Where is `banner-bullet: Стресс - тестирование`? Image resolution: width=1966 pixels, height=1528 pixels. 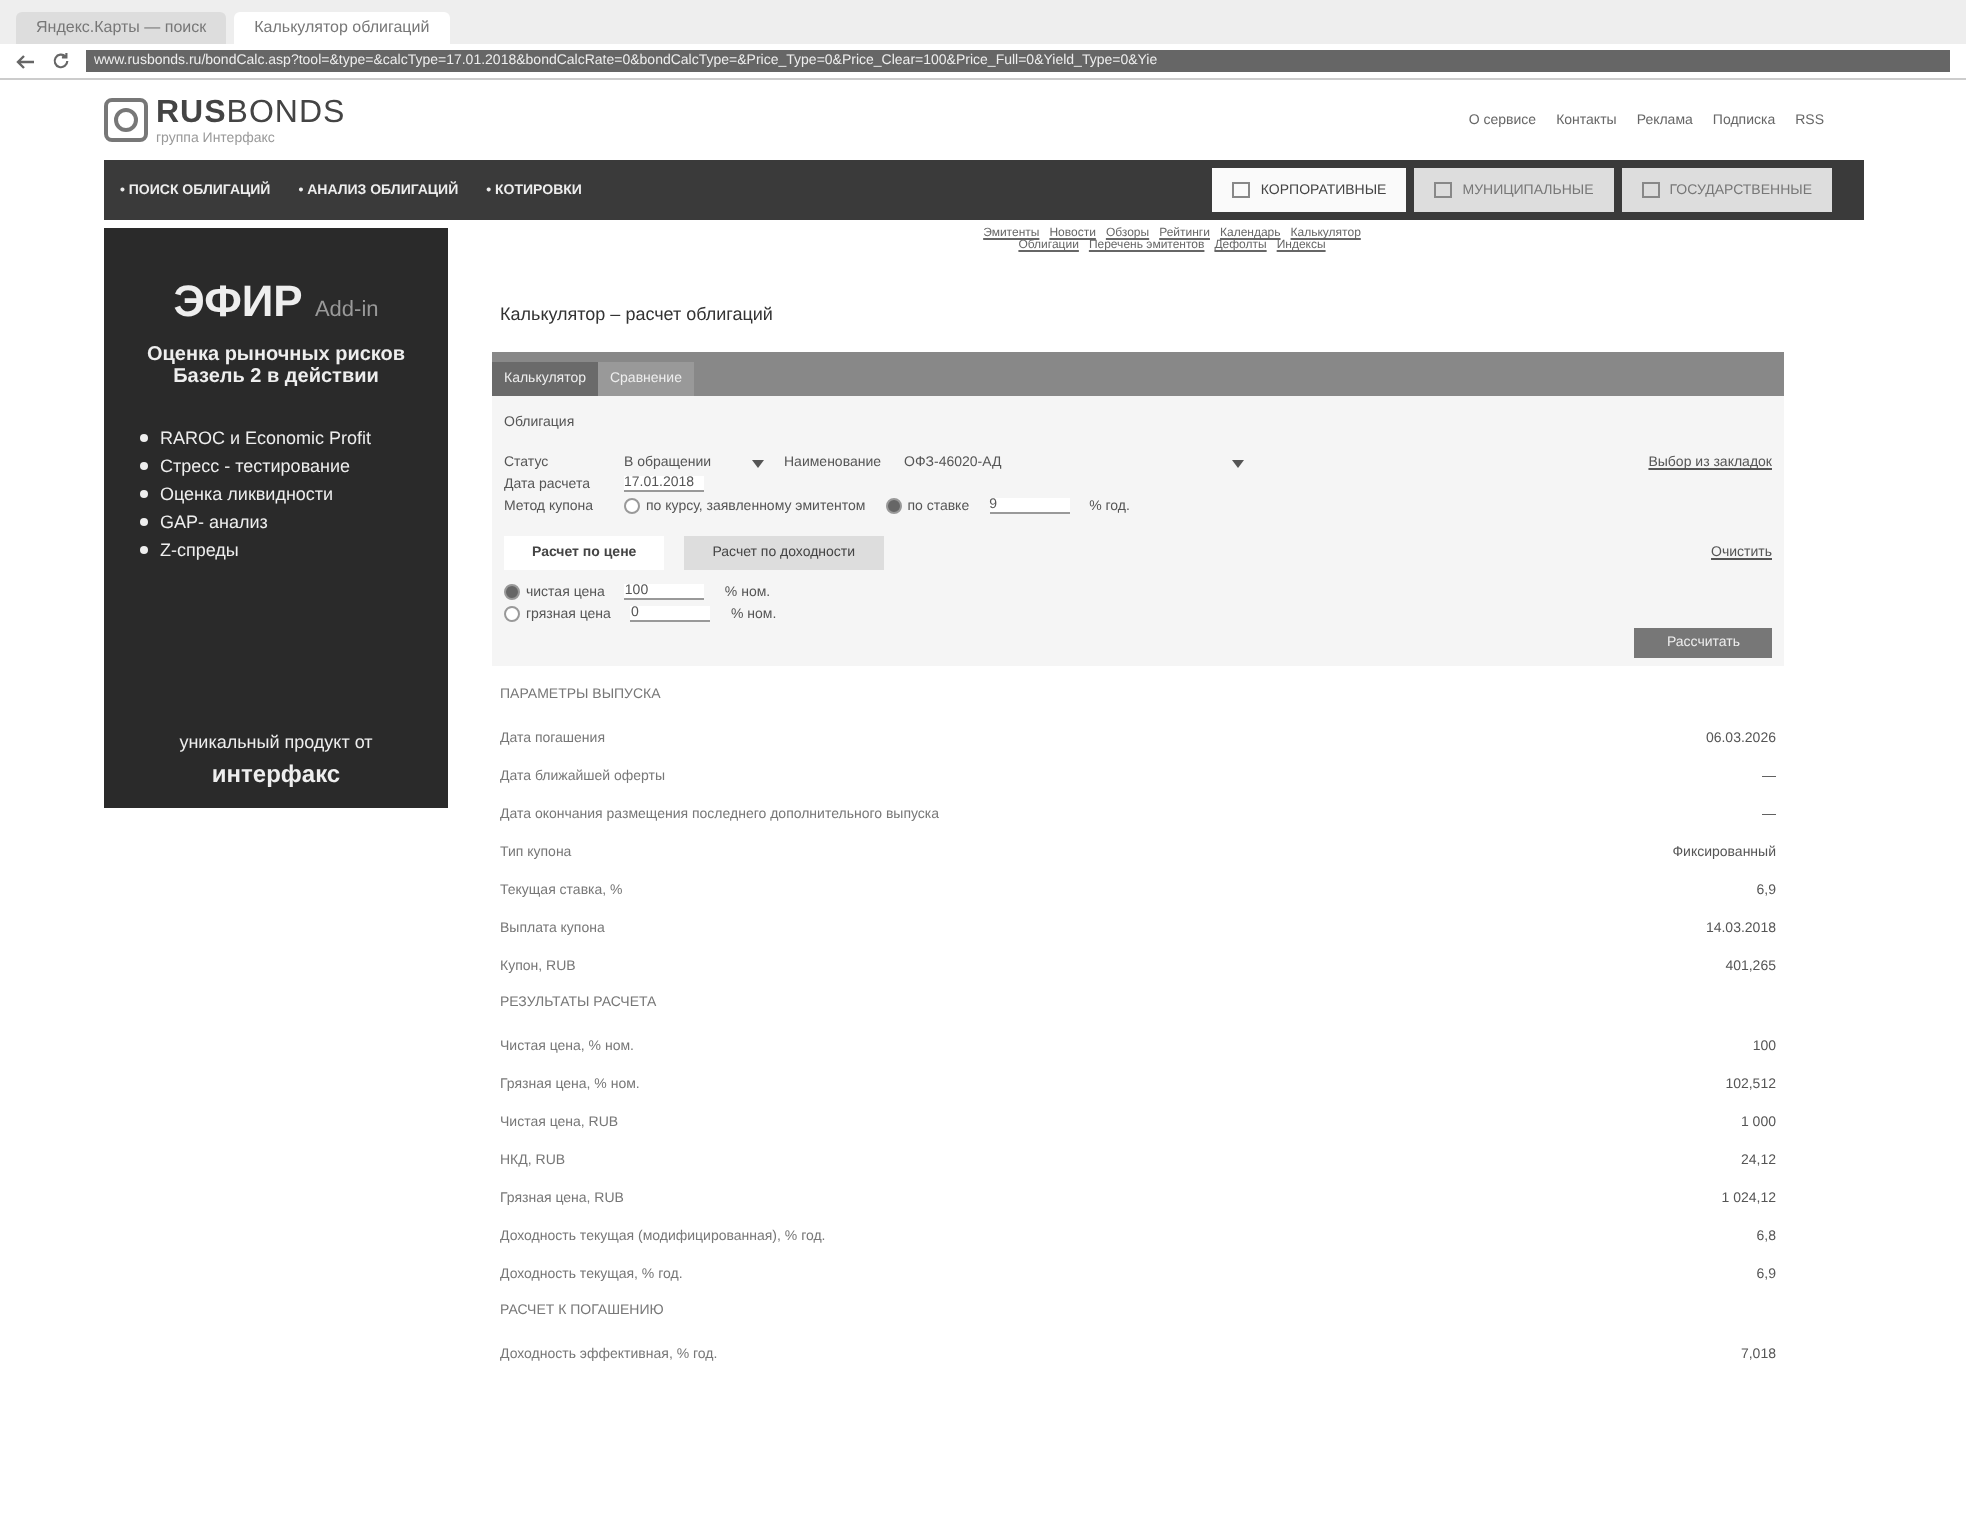 banner-bullet: Стресс - тестирование is located at coordinates (255, 467).